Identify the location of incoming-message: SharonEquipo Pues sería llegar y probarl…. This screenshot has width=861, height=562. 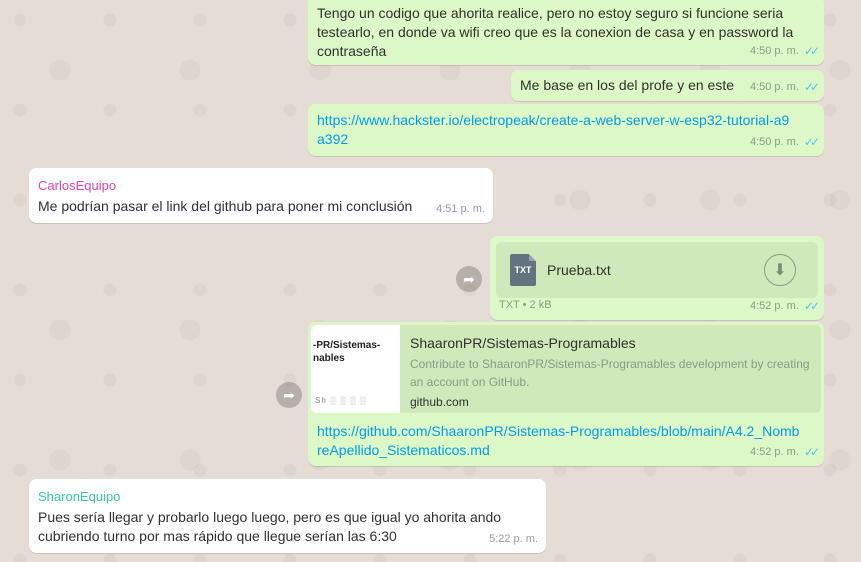
(287, 516).